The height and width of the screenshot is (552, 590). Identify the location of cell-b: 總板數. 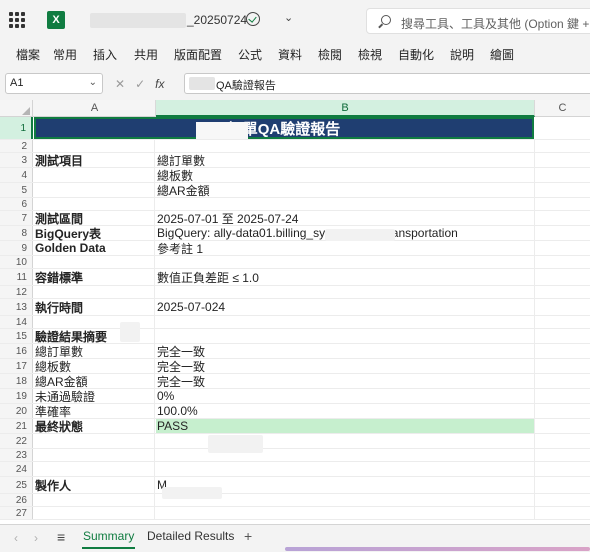
(345, 175).